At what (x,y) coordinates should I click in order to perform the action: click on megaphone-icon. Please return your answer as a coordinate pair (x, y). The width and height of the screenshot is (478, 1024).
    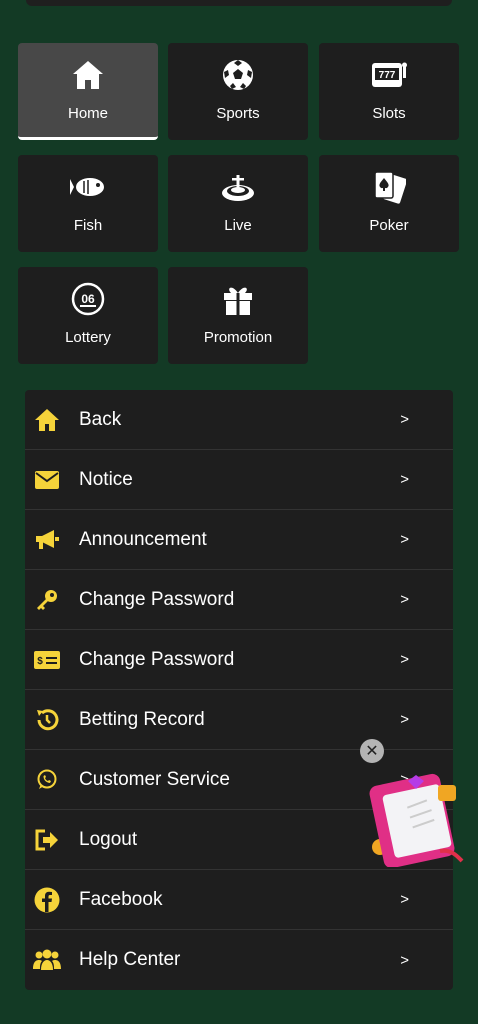
    Looking at the image, I should click on (47, 540).